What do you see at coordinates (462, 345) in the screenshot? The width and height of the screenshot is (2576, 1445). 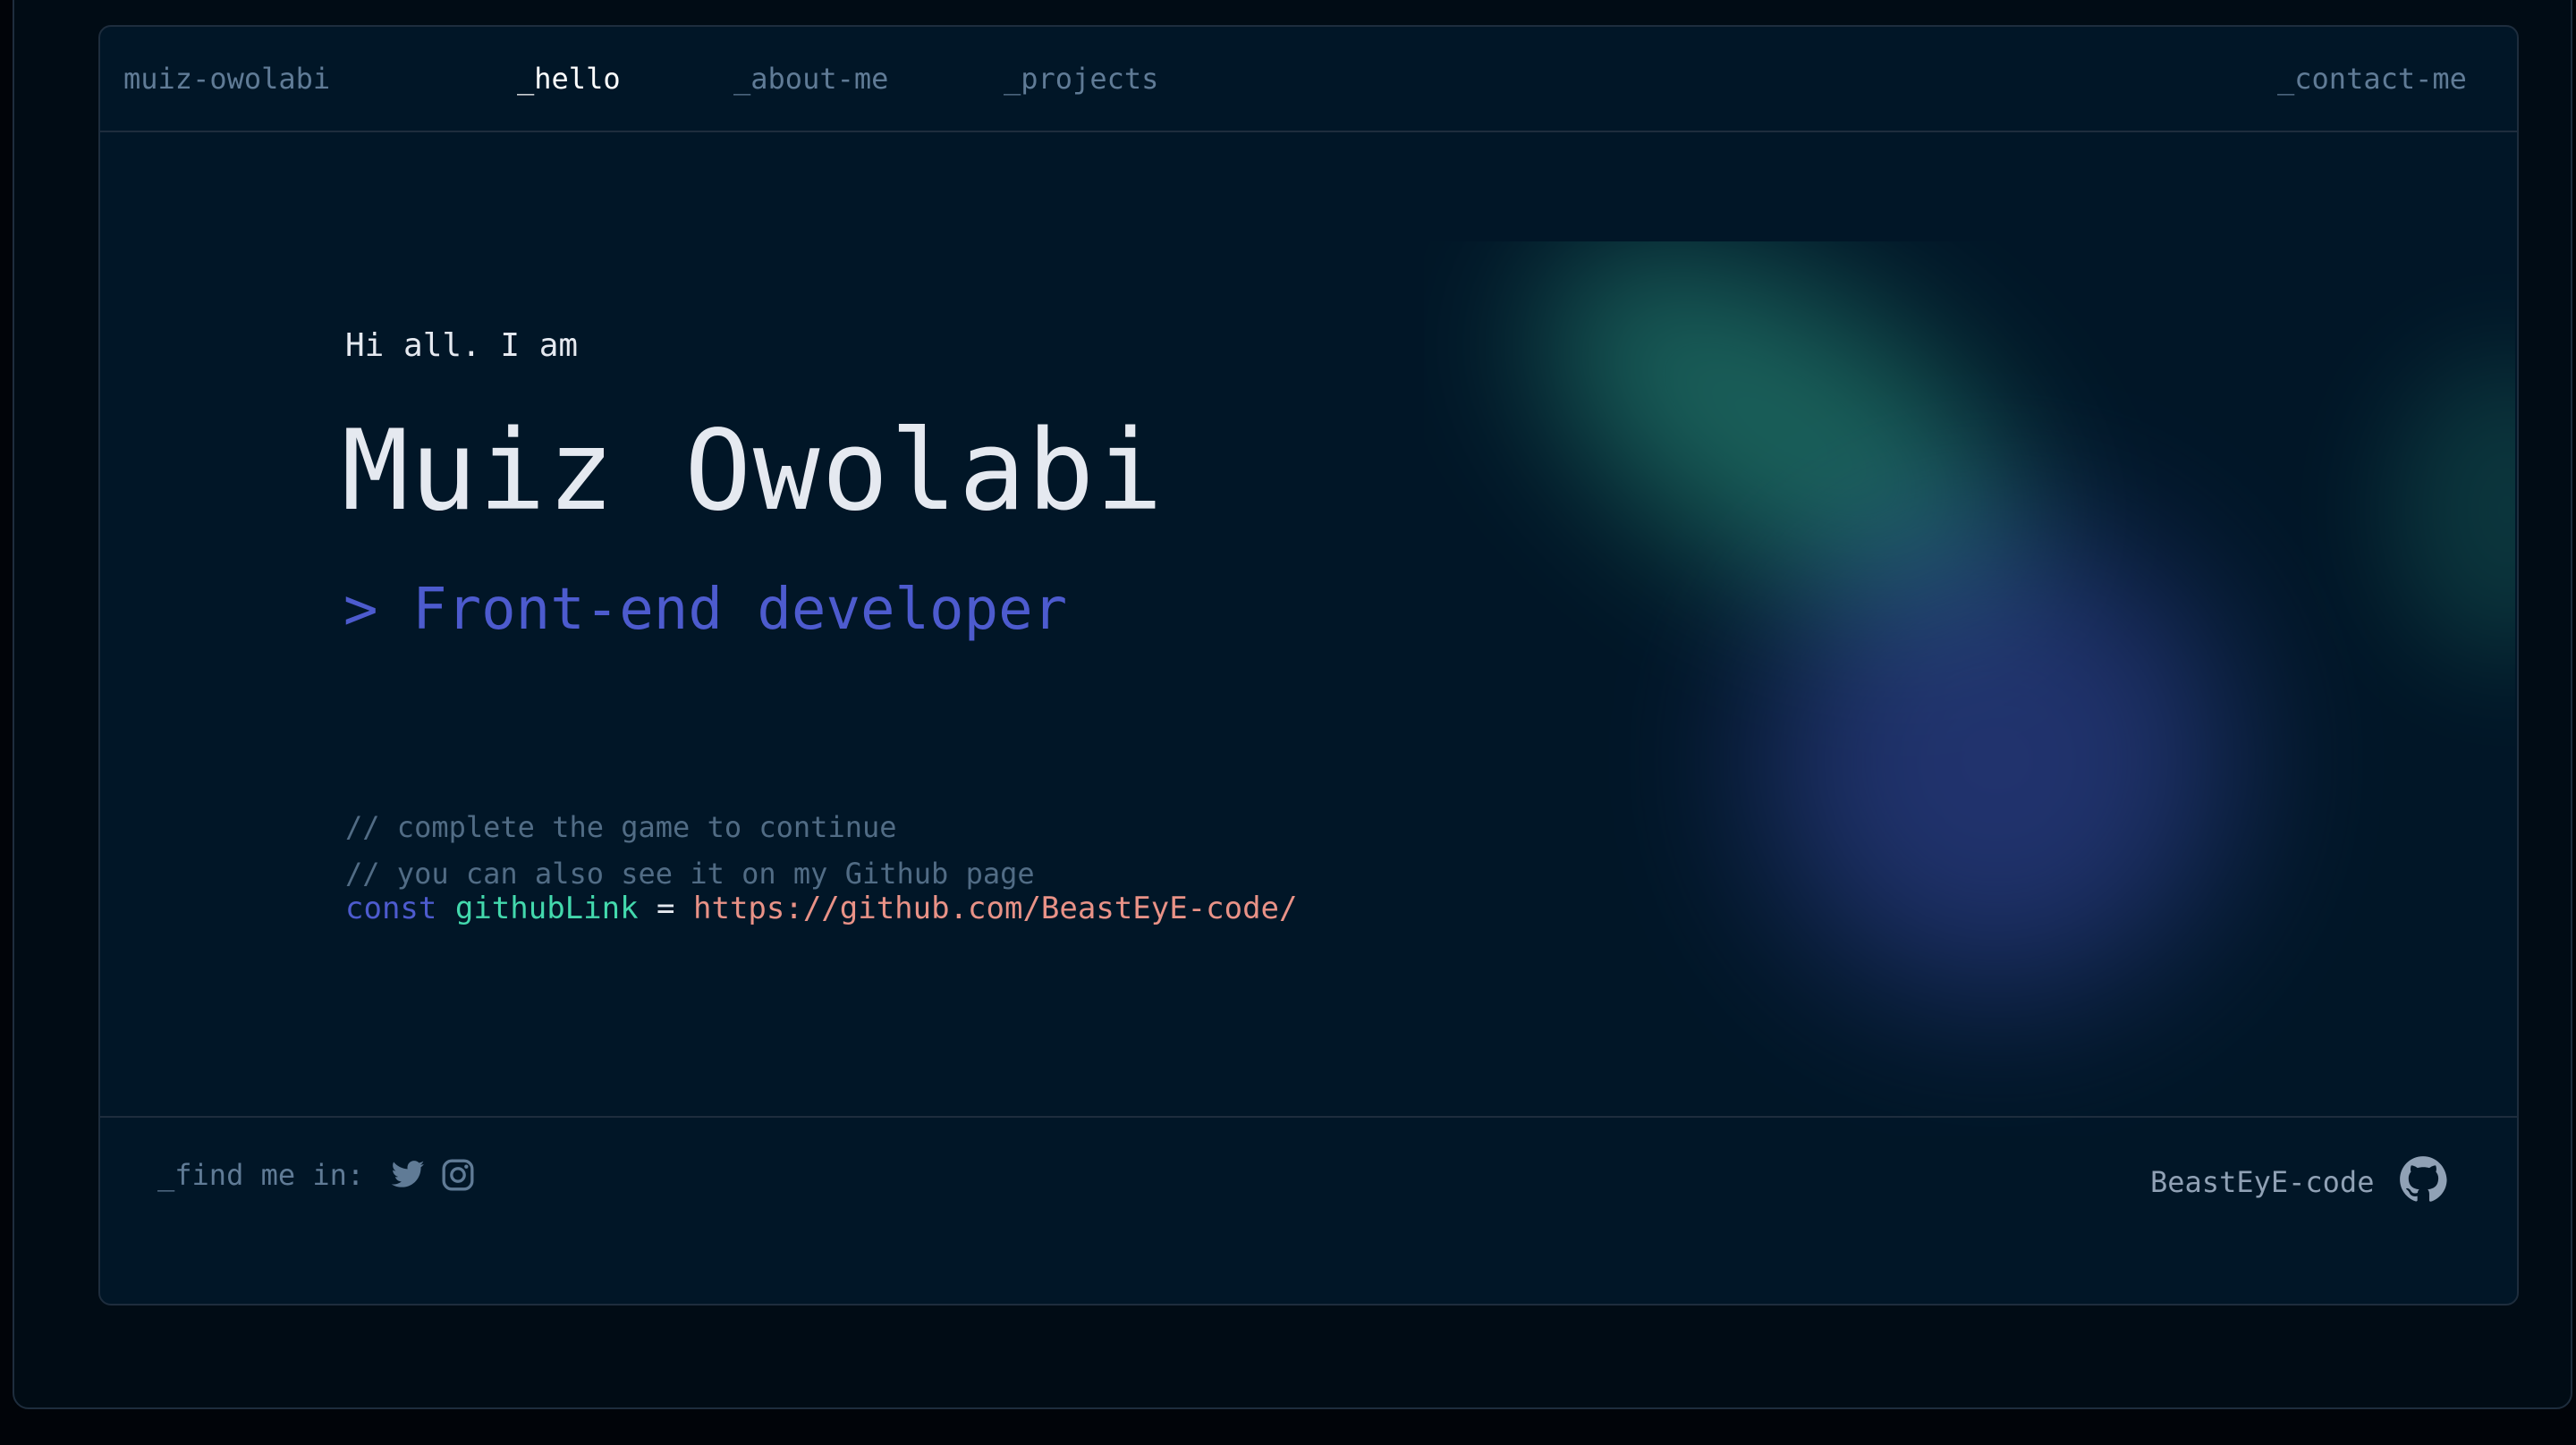 I see `hero-greeting: Hi all. I am` at bounding box center [462, 345].